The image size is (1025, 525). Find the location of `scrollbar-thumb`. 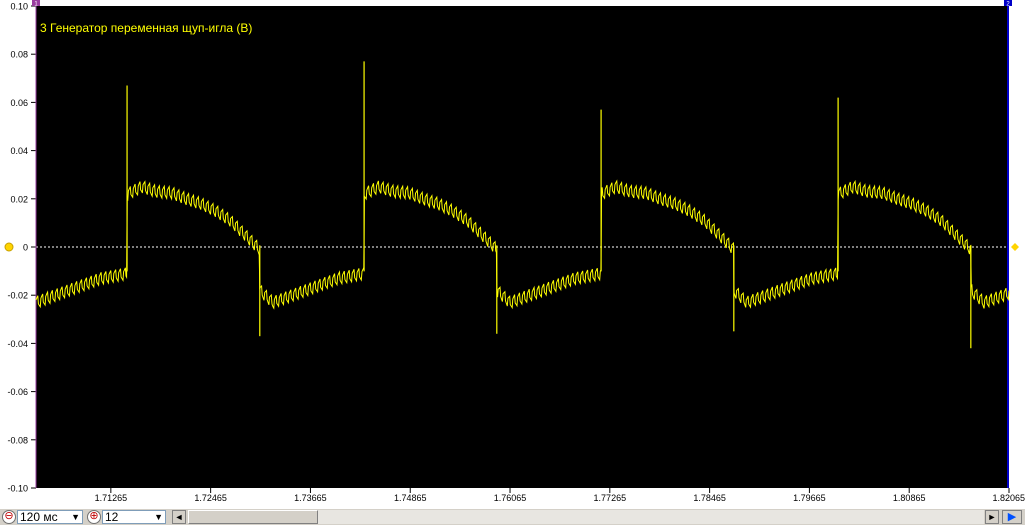

scrollbar-thumb is located at coordinates (253, 517).